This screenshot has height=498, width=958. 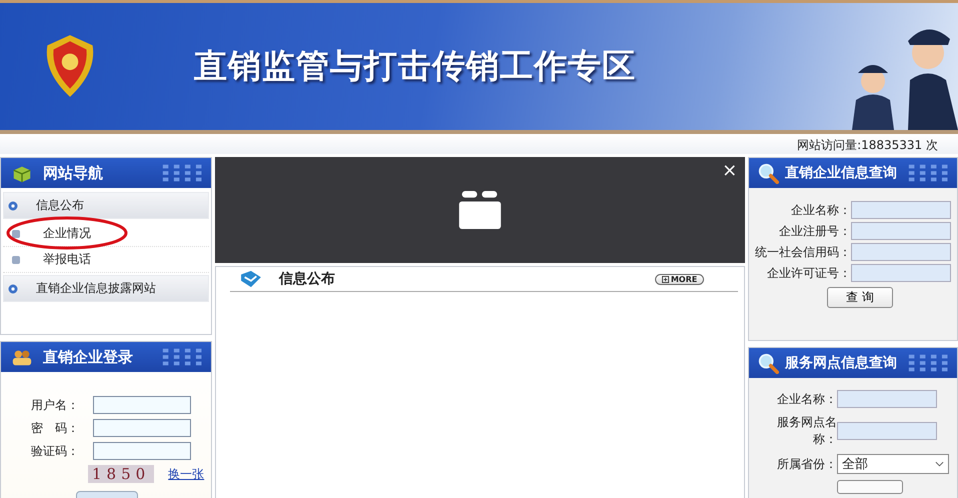 What do you see at coordinates (415, 66) in the screenshot?
I see `banner-title: 直销监管与打击传销工作专区` at bounding box center [415, 66].